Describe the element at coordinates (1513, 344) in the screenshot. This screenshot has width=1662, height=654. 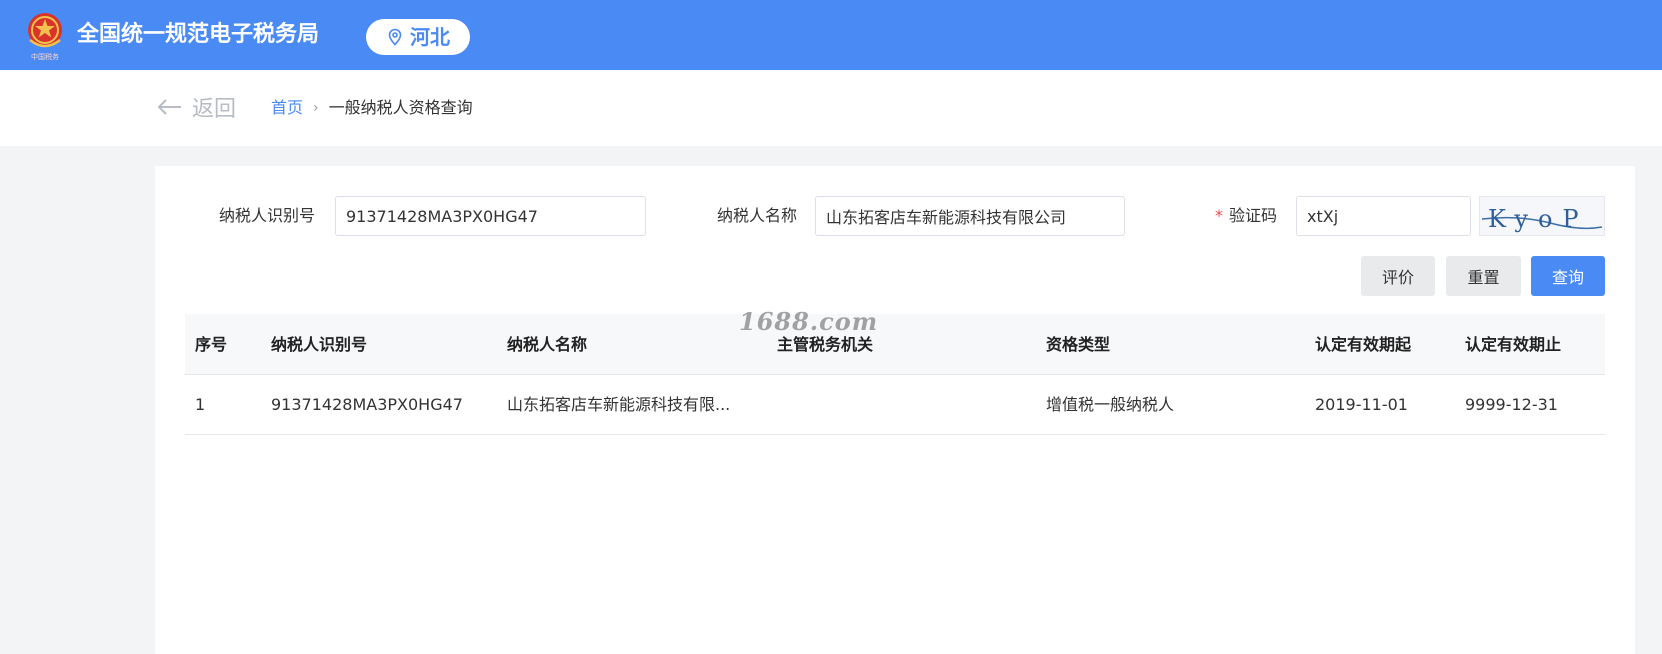
I see `col-header-valid-to: 认定有效期止` at that location.